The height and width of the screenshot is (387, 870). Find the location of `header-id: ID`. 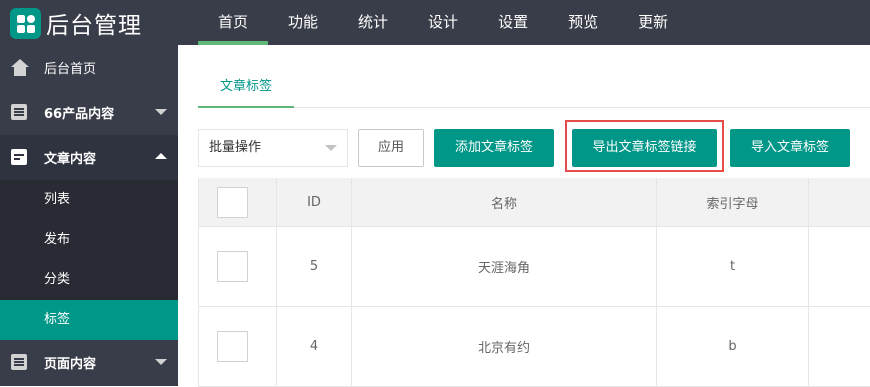

header-id: ID is located at coordinates (314, 202).